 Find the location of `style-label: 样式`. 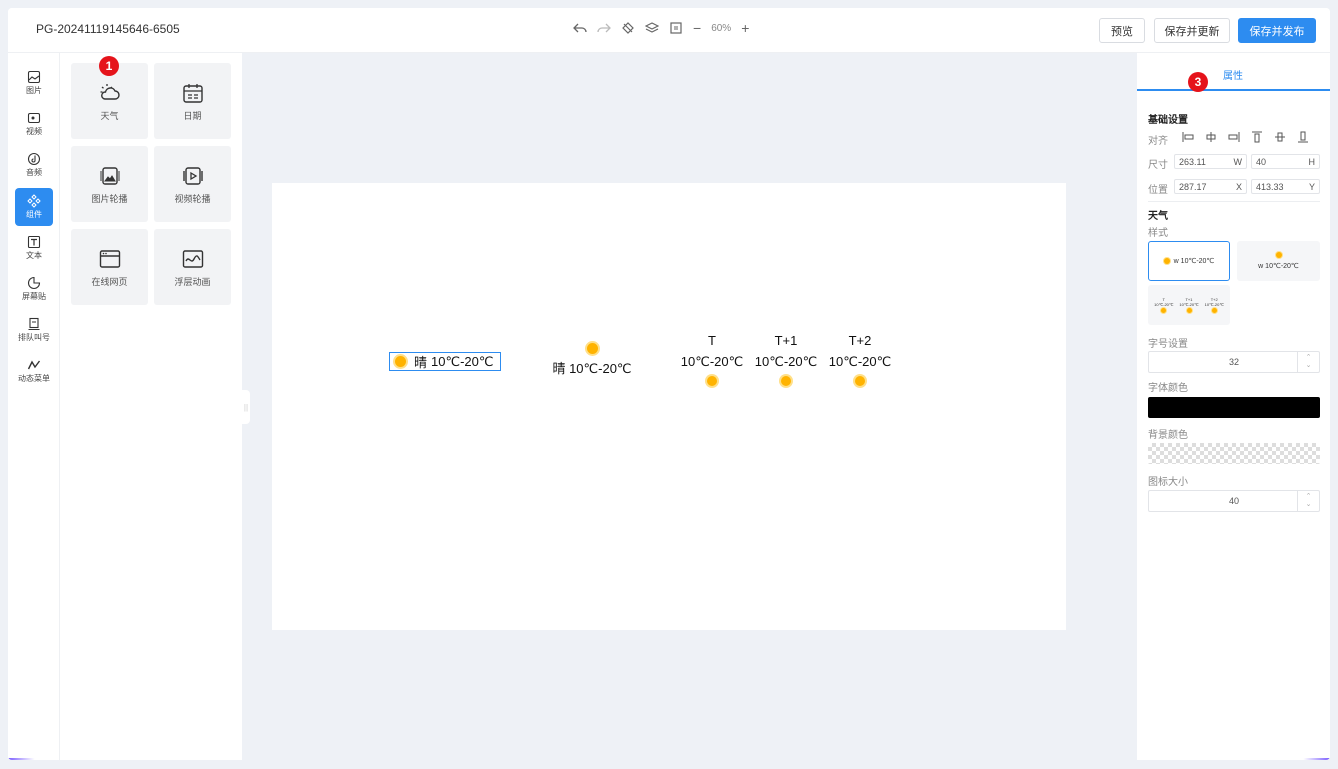

style-label: 样式 is located at coordinates (1158, 233).